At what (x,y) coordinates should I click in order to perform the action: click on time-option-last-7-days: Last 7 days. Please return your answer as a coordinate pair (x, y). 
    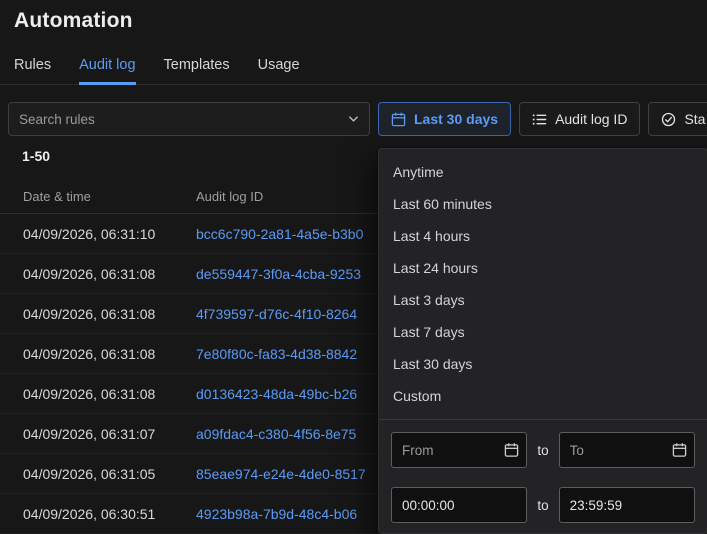
    Looking at the image, I should click on (543, 332).